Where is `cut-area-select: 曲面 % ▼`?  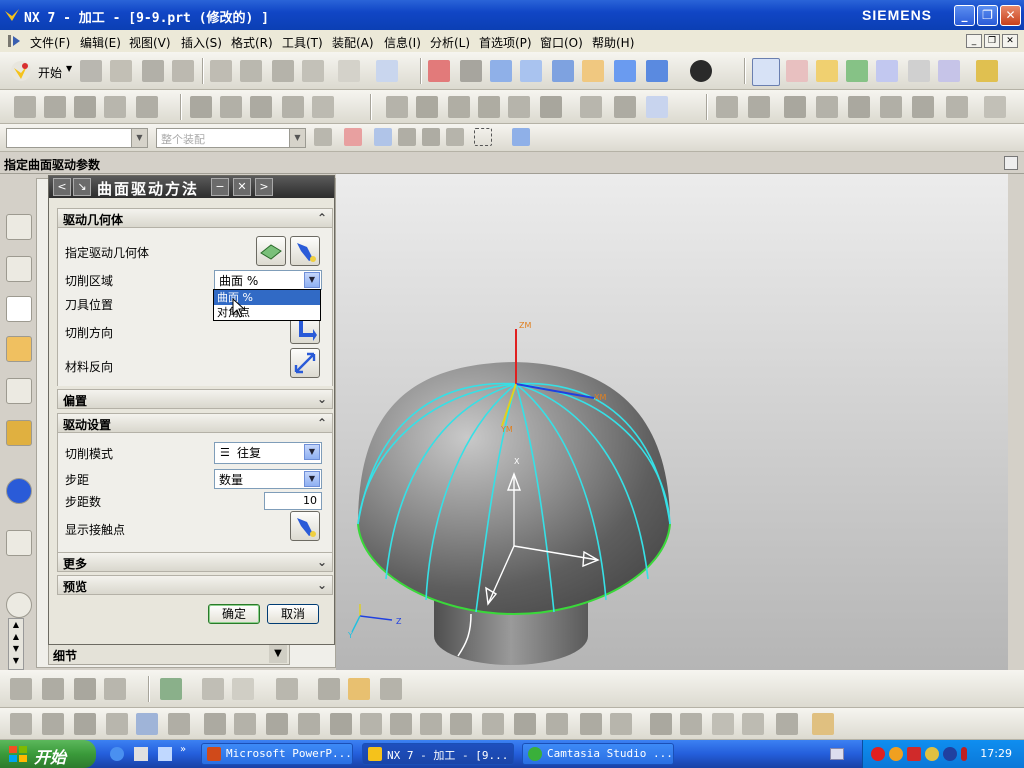 cut-area-select: 曲面 % ▼ is located at coordinates (268, 280).